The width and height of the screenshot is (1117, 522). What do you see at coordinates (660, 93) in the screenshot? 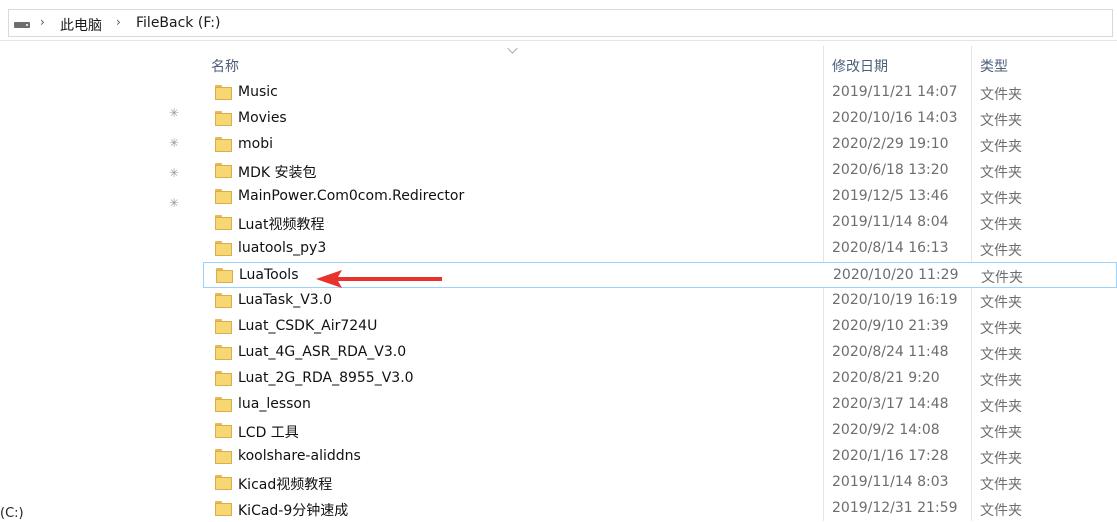
I see `file-row: Music 2019/11/21 14:07 文件夹` at bounding box center [660, 93].